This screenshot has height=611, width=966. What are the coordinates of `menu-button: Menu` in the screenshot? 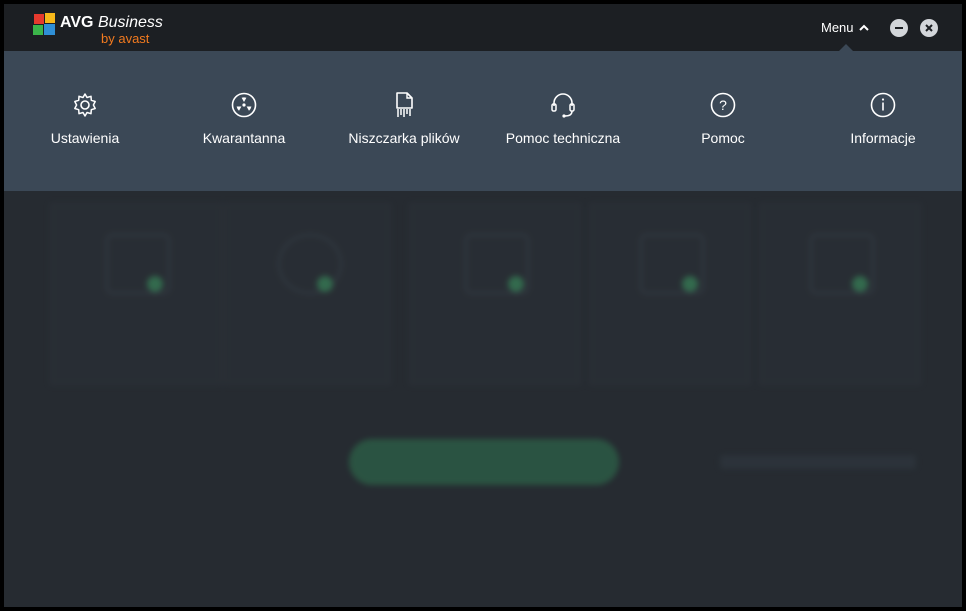 It's located at (845, 27).